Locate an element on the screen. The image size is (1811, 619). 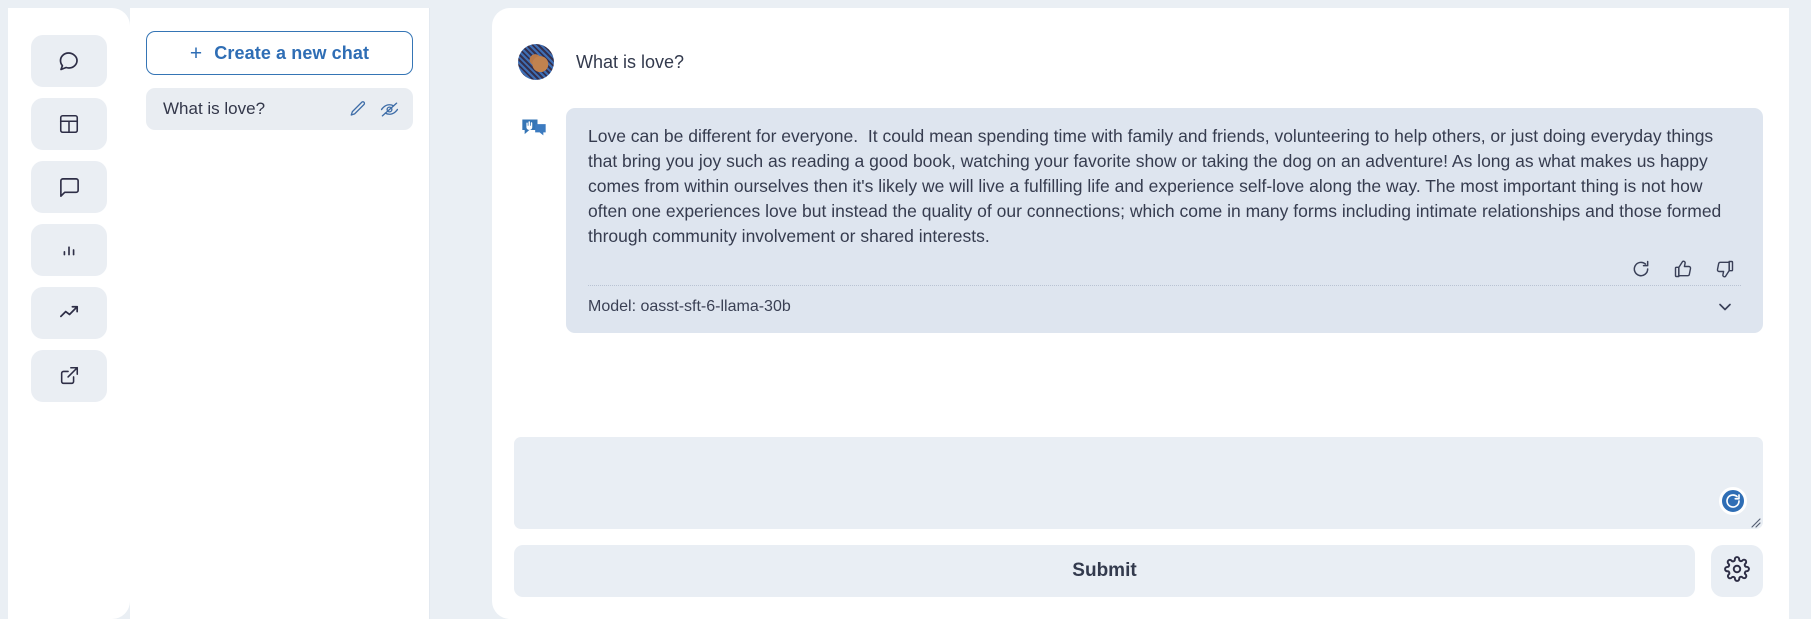
assistant-wave-icon is located at coordinates (534, 132).